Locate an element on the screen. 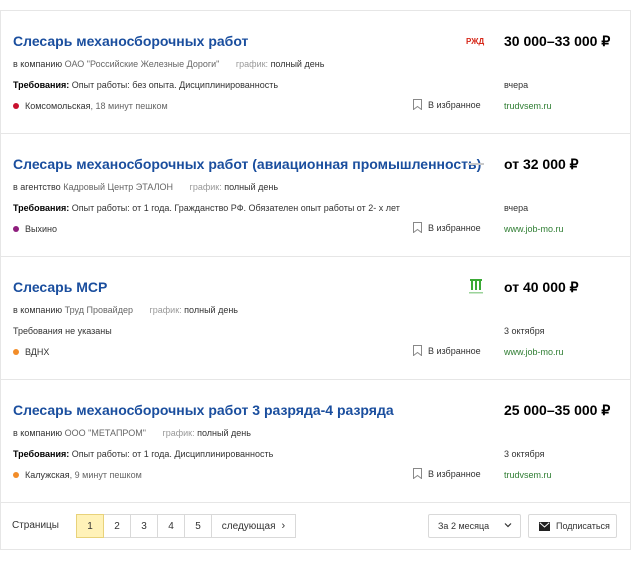 Image resolution: width=640 pixels, height=575 pixels. chevron-right-icon: › is located at coordinates (283, 526).